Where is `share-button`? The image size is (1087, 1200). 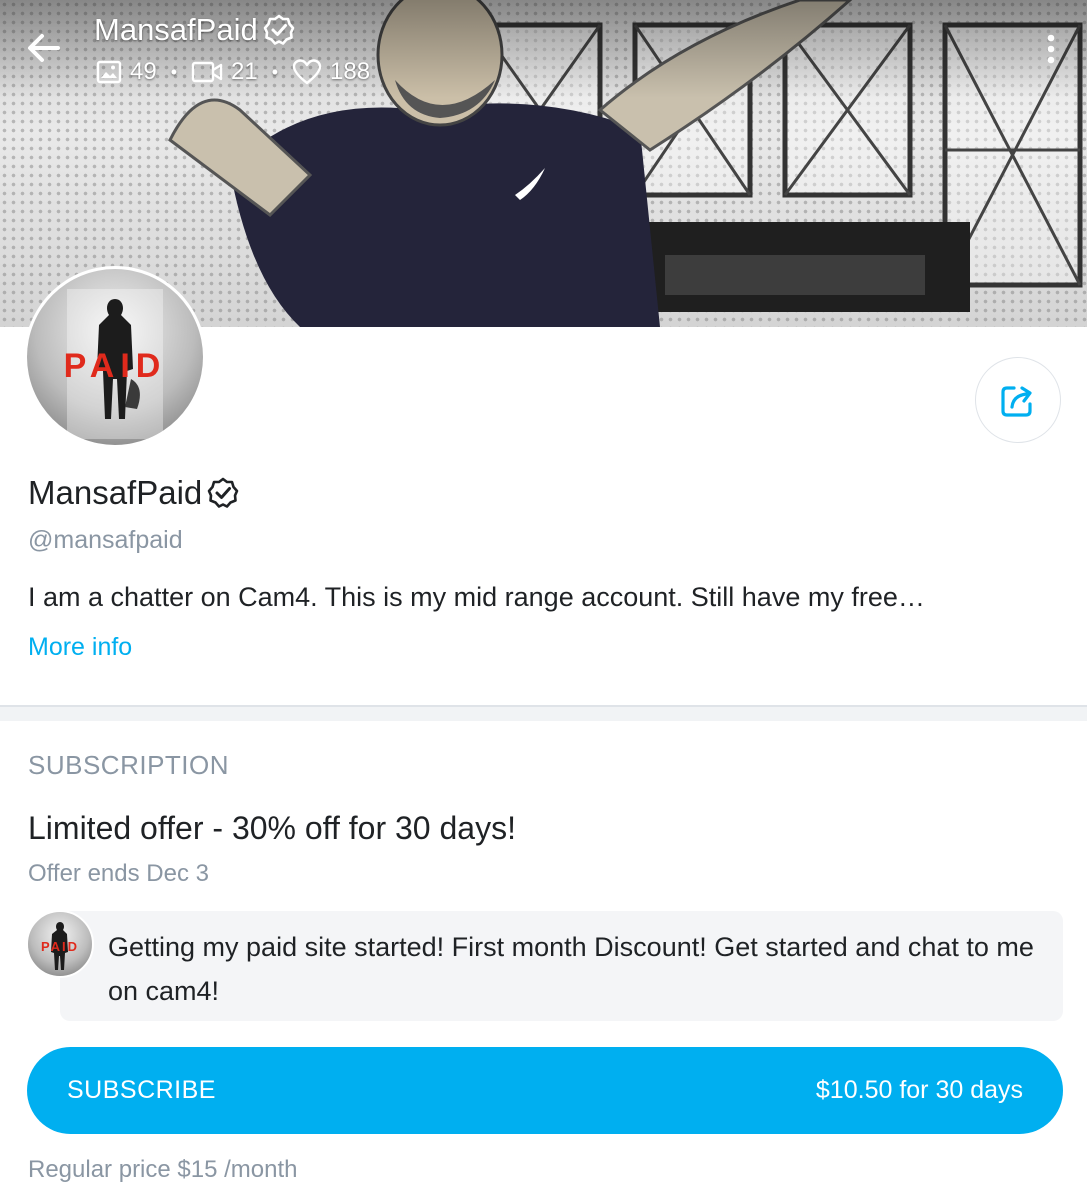 share-button is located at coordinates (1018, 400).